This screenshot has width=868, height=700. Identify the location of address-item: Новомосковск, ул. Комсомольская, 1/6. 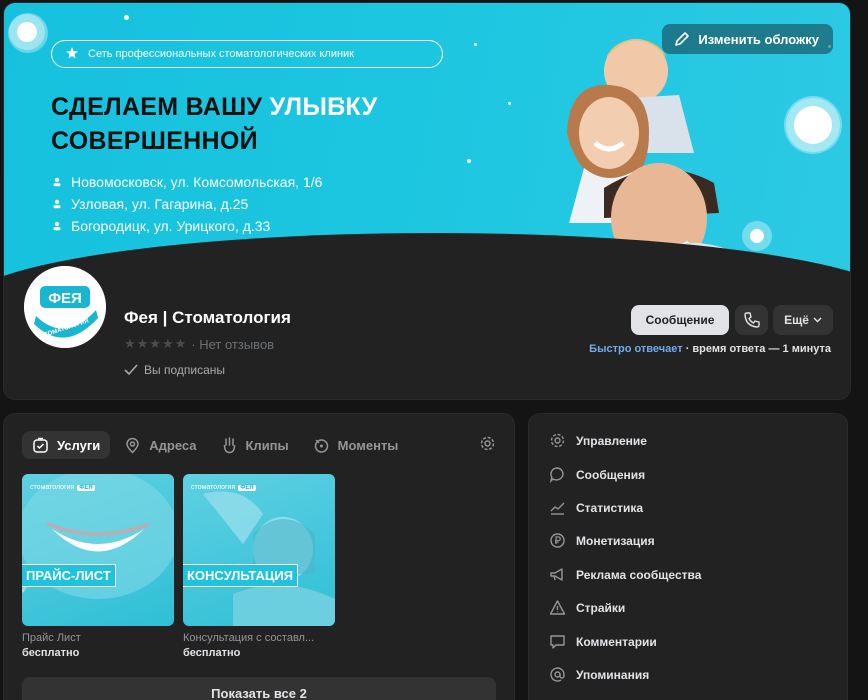
(187, 182).